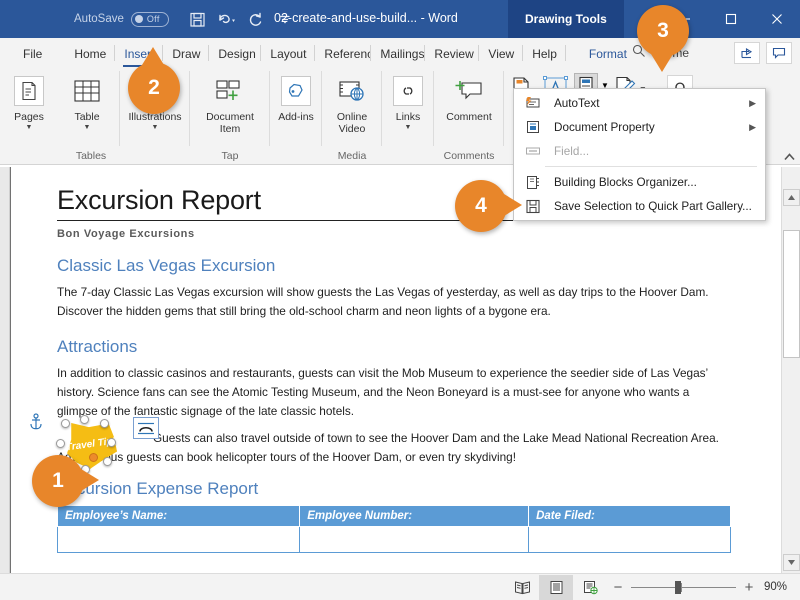 This screenshot has height=600, width=800. I want to click on table-button: Table ▼, so click(87, 101).